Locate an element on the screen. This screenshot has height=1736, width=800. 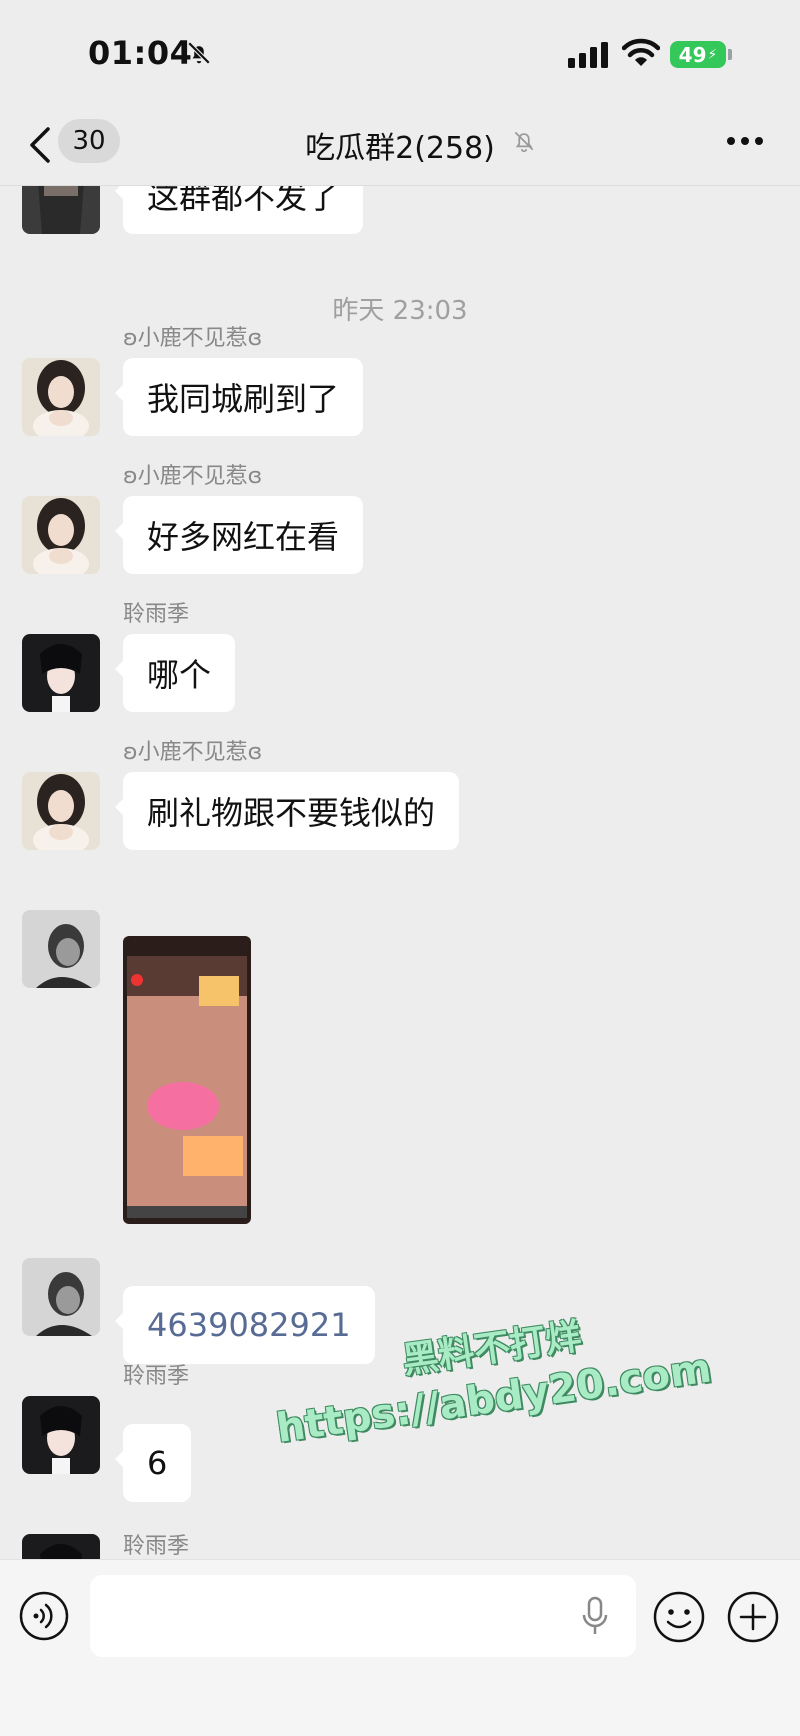
message-bubble: 哪个 is located at coordinates (175, 673).